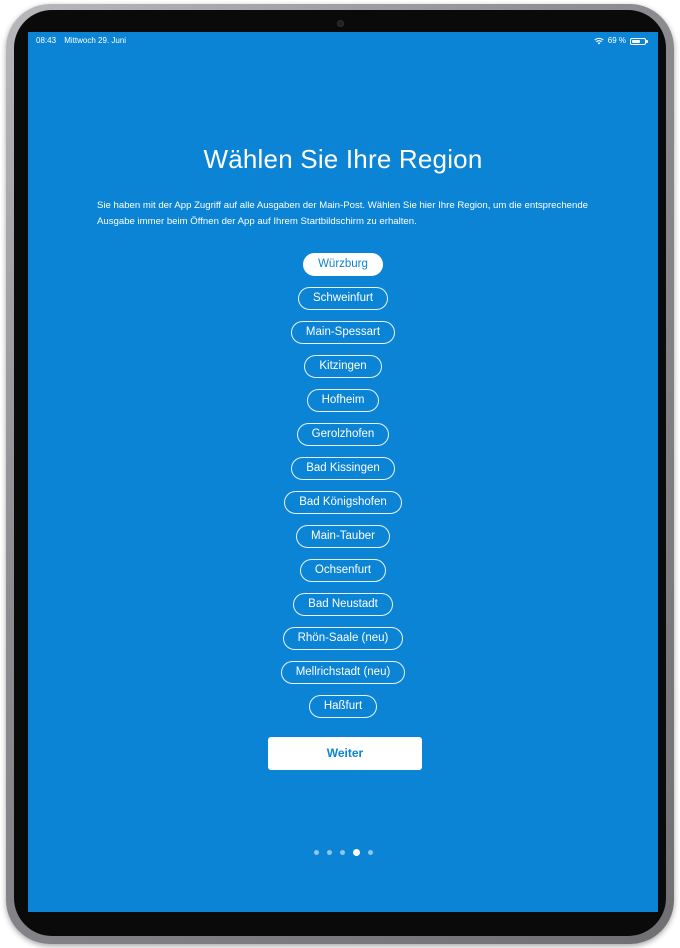 Image resolution: width=680 pixels, height=948 pixels. I want to click on status-left: 08:43 Mittwoch 29. Juni, so click(84, 41).